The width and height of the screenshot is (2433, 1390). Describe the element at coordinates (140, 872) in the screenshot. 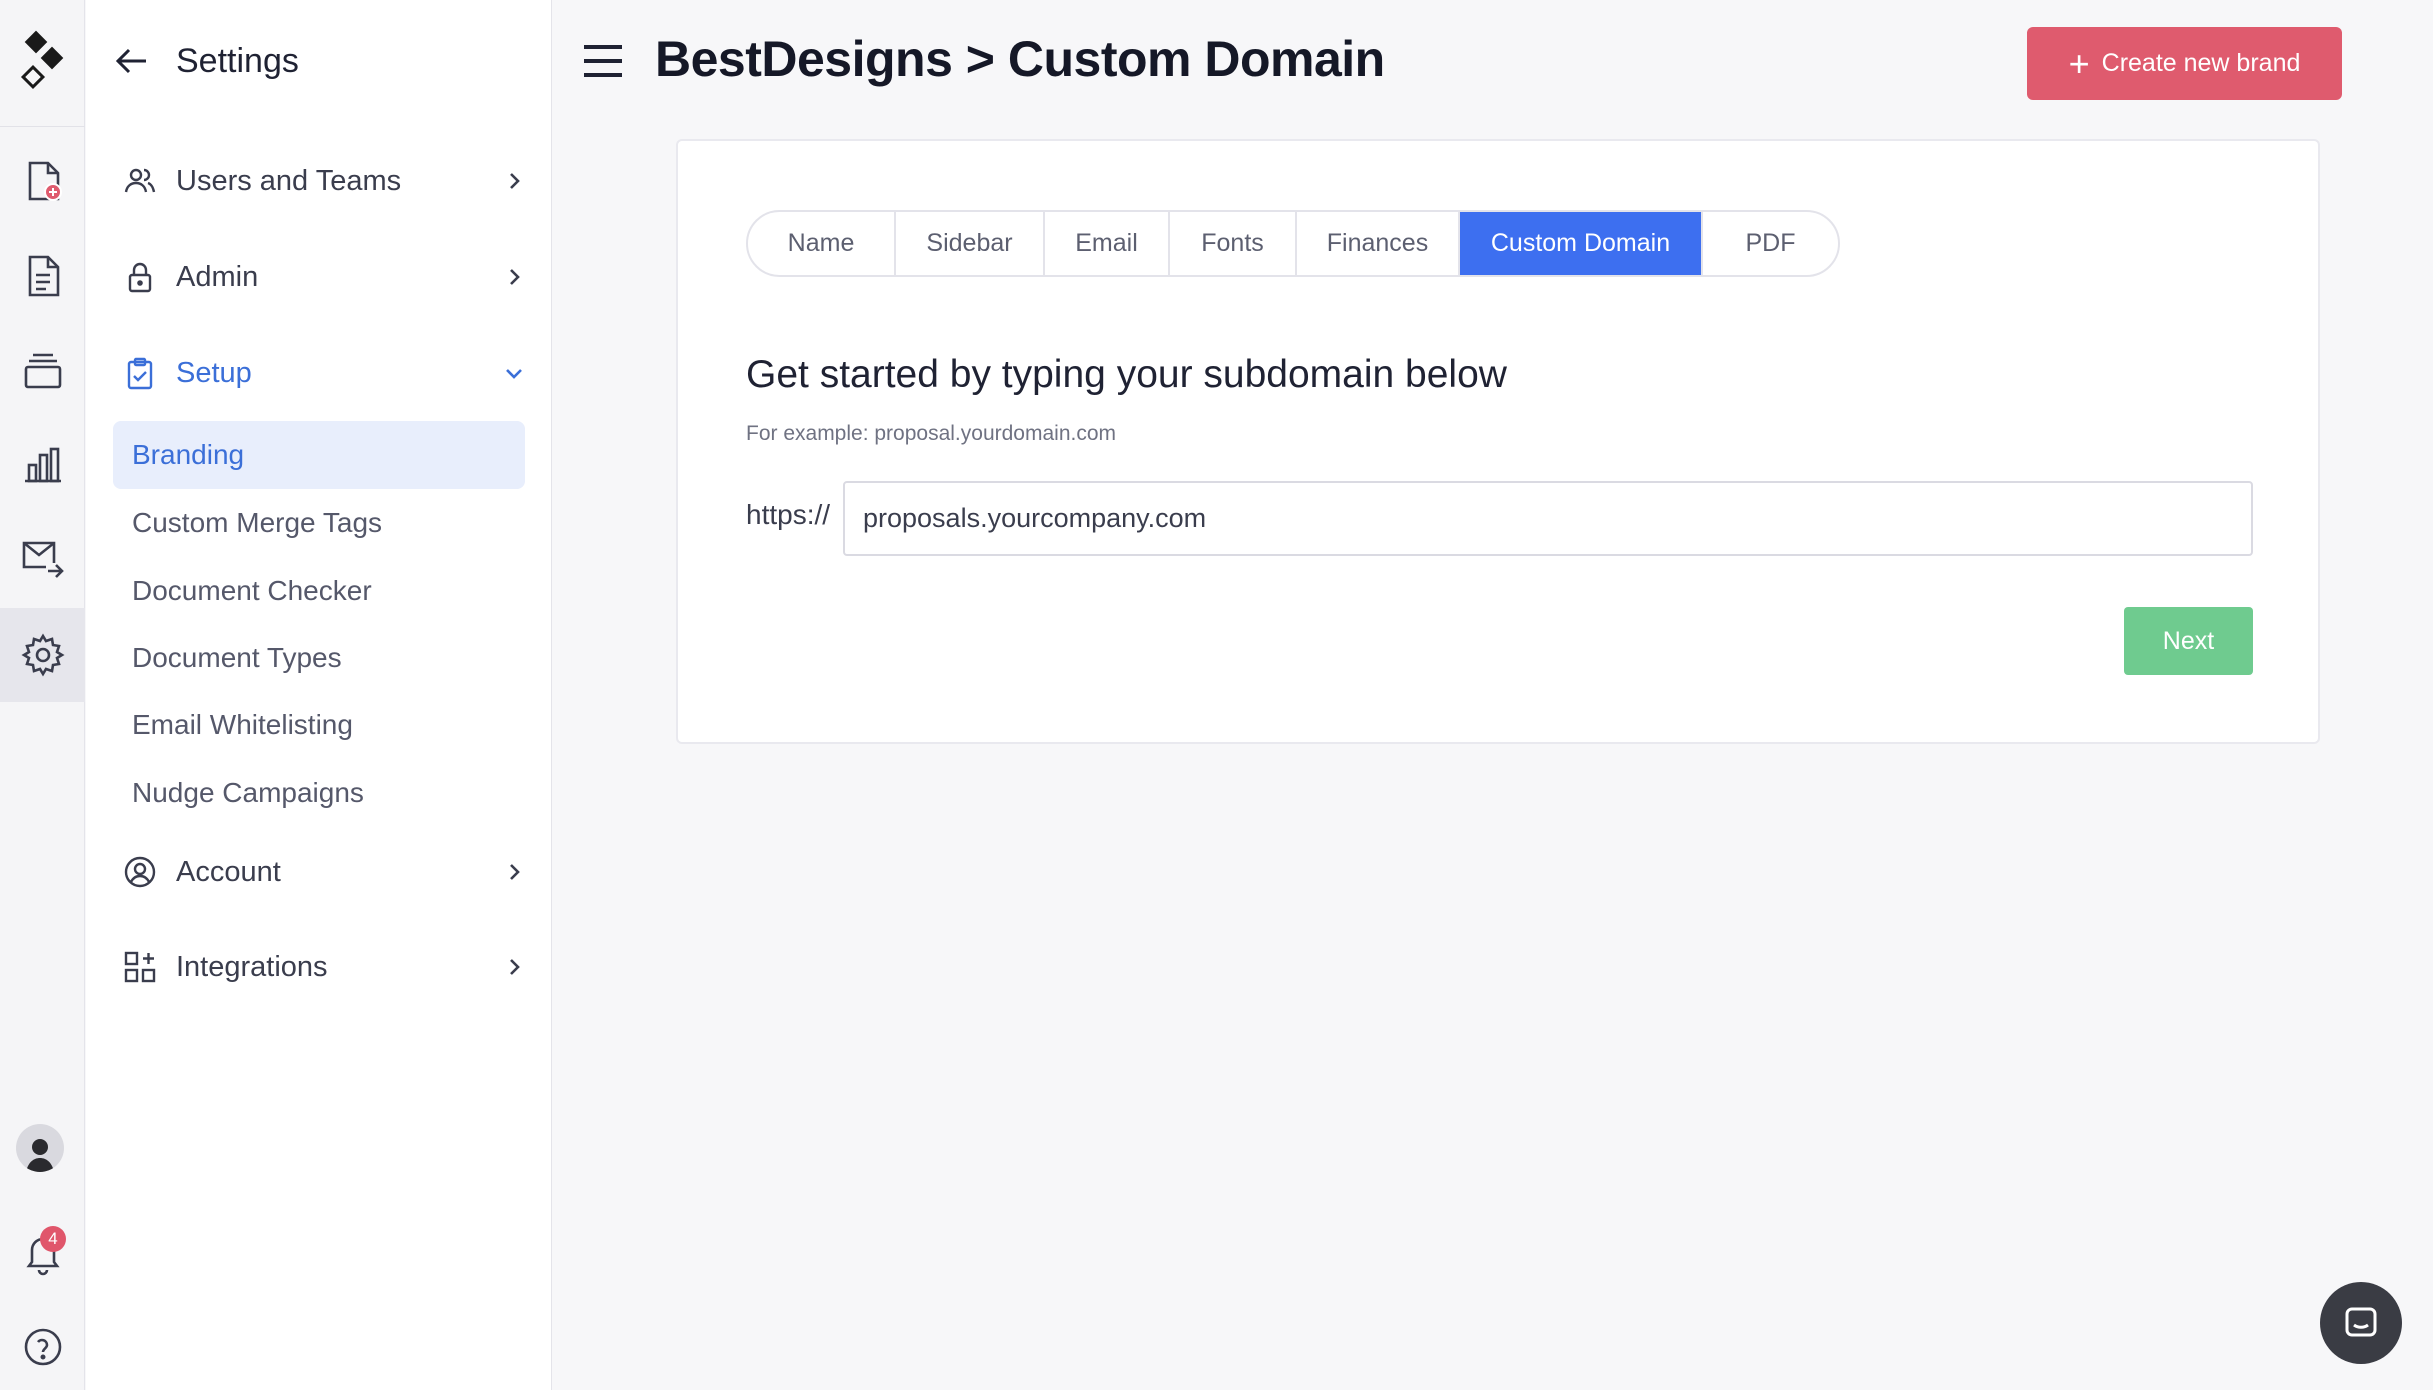

I see `user-circle-icon` at that location.